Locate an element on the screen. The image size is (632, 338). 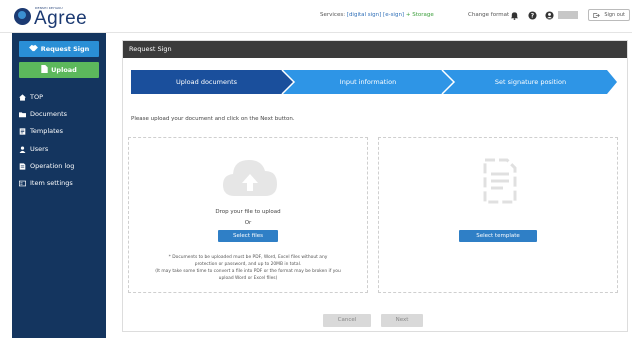
home-icon is located at coordinates (22, 97).